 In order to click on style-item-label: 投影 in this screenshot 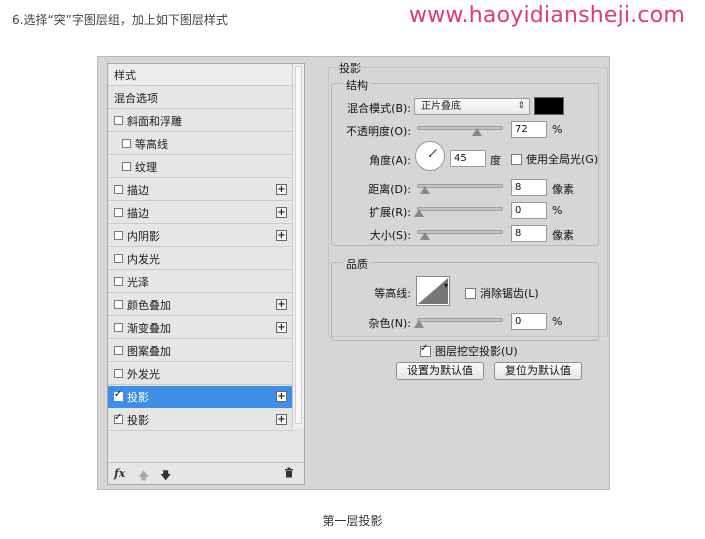, I will do `click(138, 397)`.